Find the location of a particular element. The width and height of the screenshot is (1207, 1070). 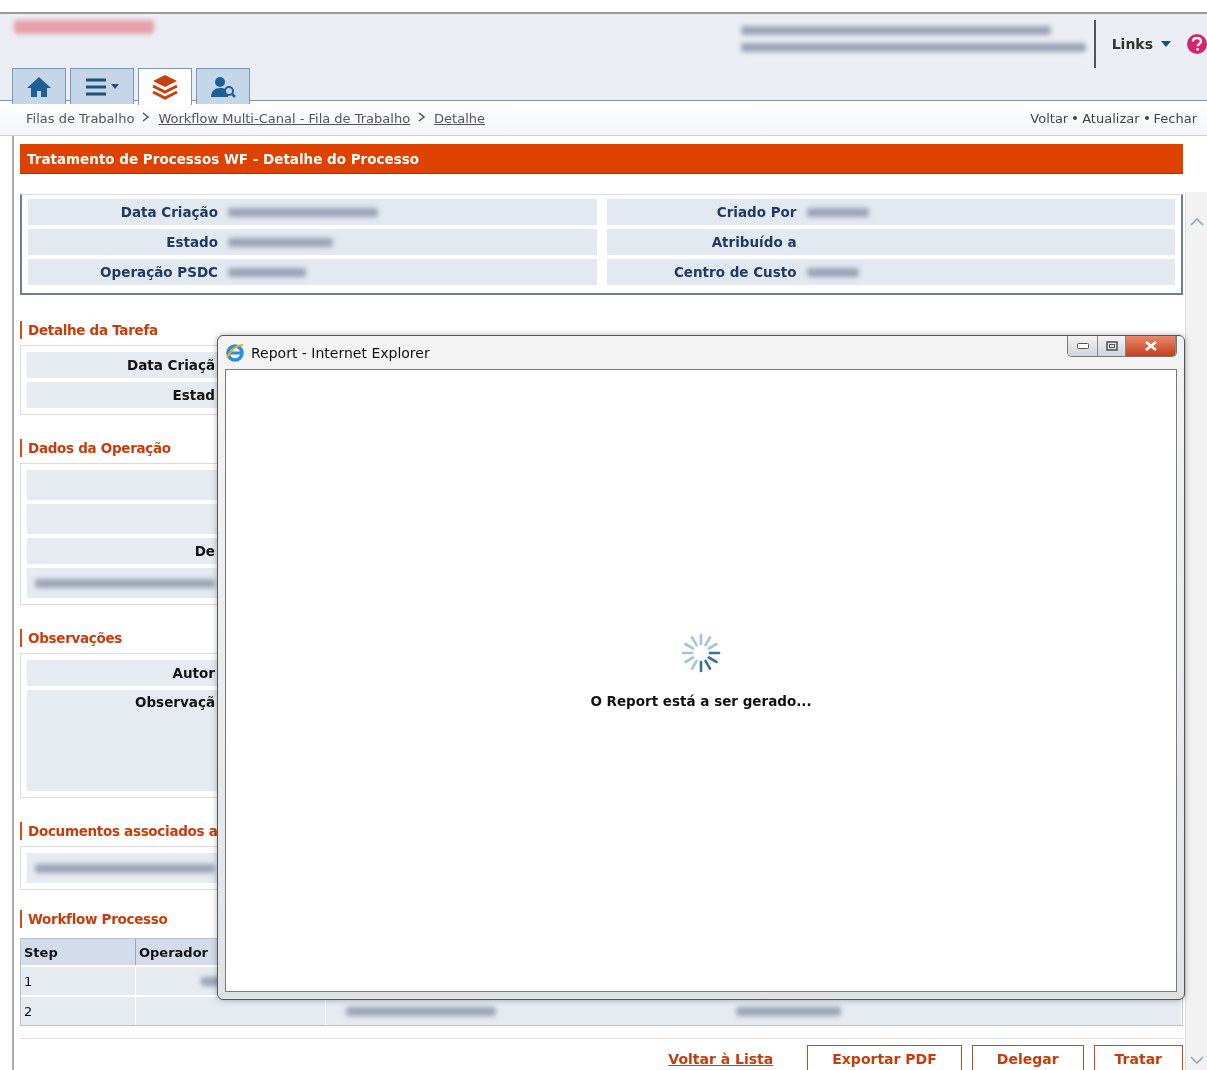

back-to-list-link: Voltar à Lista is located at coordinates (721, 1059).